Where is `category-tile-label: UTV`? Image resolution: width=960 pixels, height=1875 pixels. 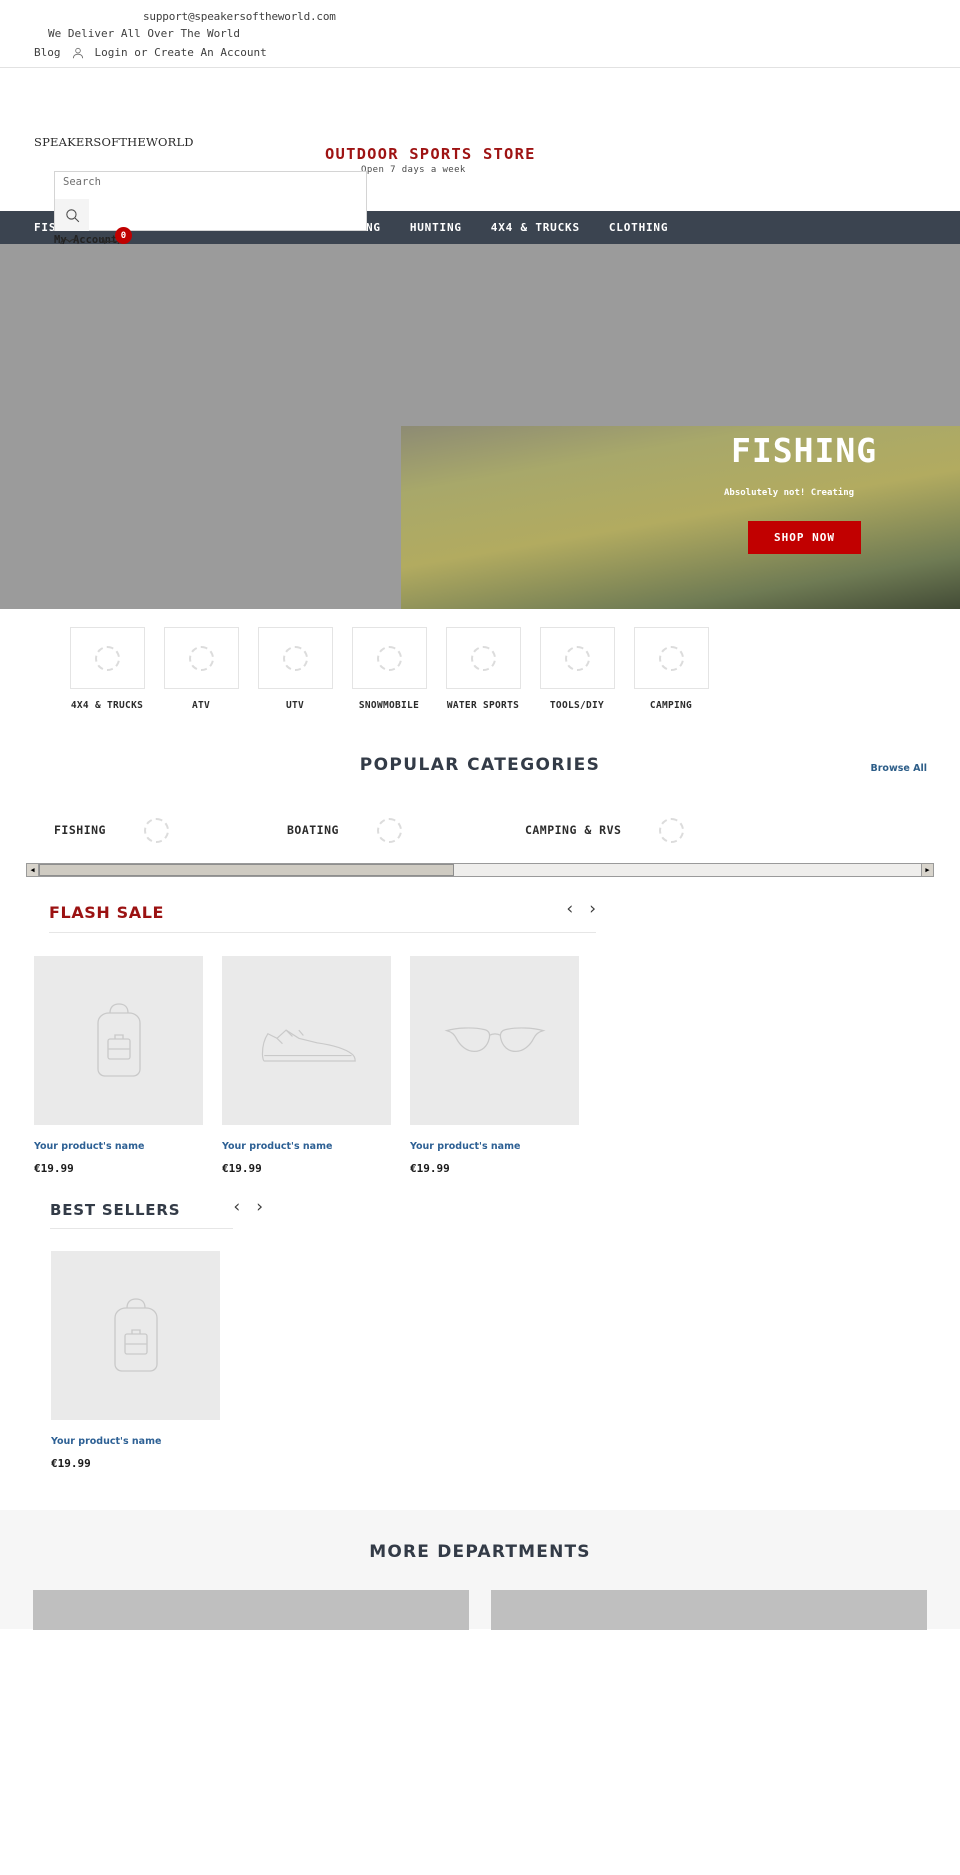
category-tile-label: UTV is located at coordinates (295, 706).